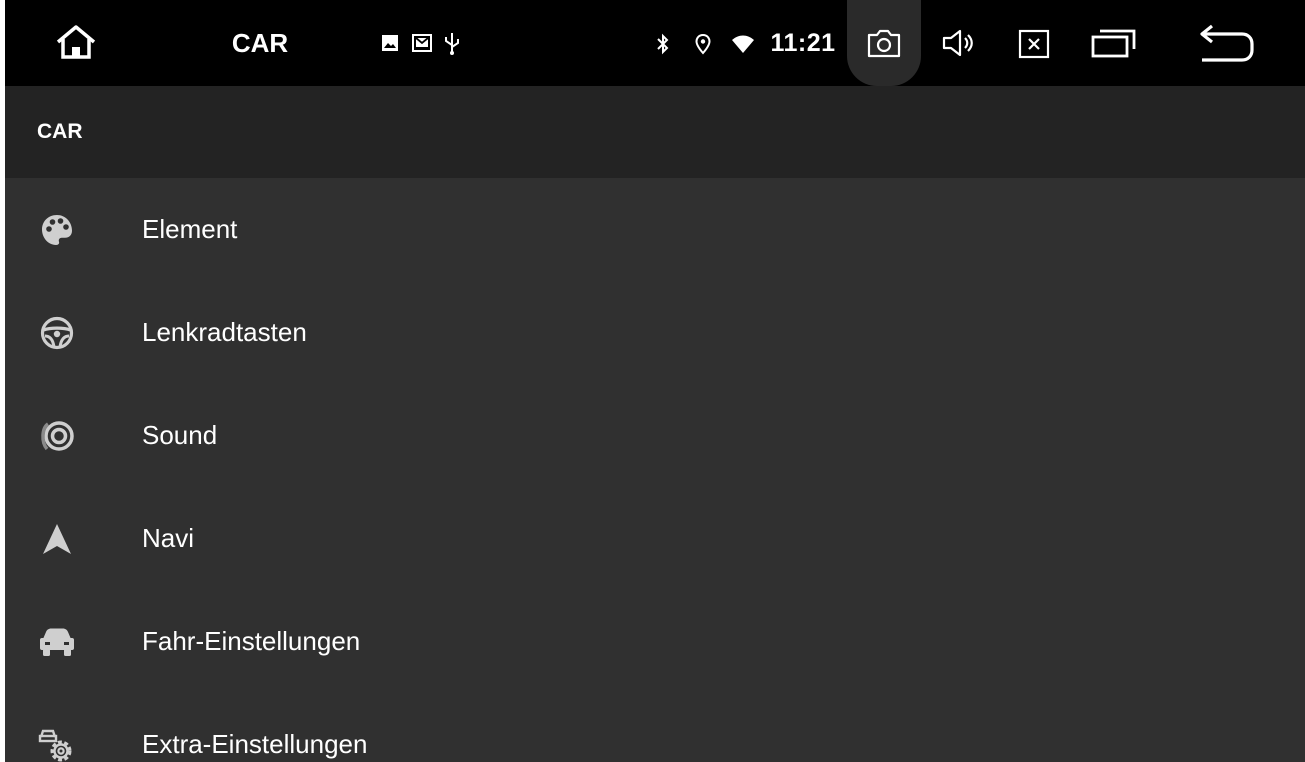  I want to click on volume-icon, so click(959, 43).